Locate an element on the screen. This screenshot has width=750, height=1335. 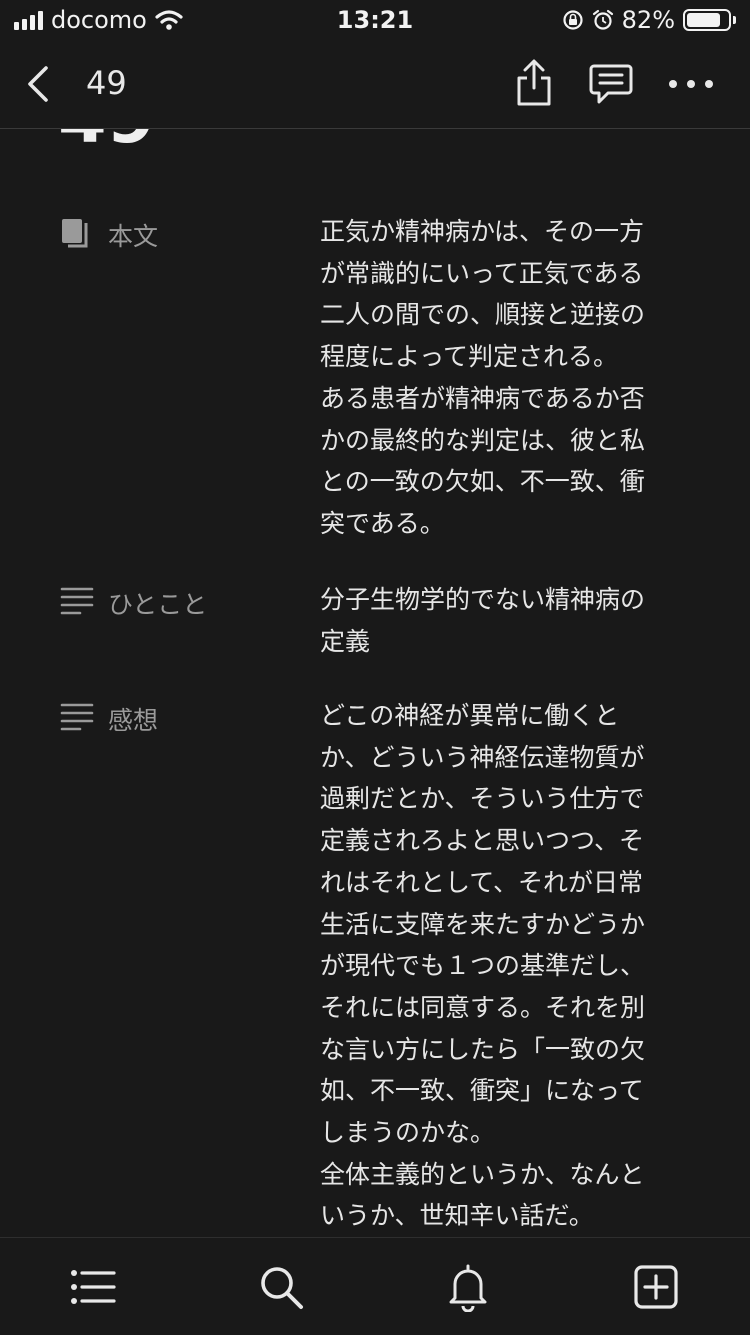
battery-tip is located at coordinates (734, 20).